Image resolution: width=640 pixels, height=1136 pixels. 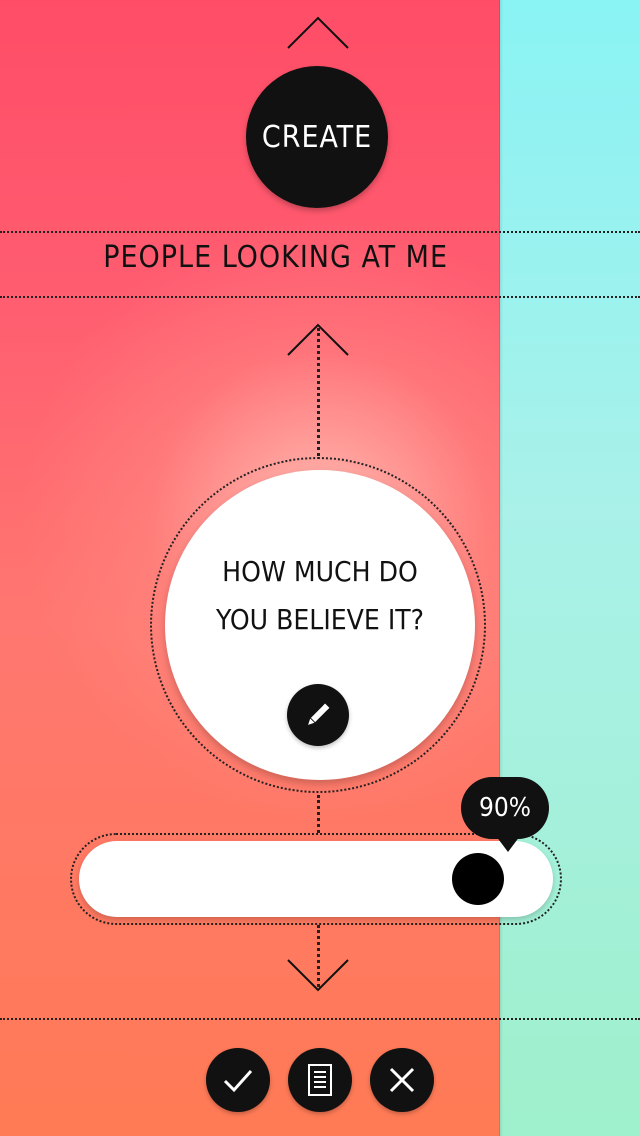 I want to click on pencil-icon, so click(x=319, y=714).